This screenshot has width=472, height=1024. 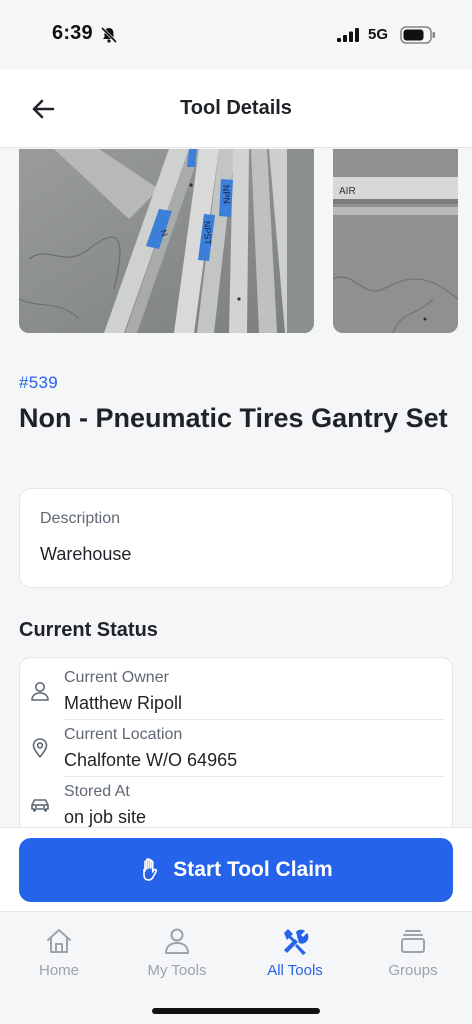 What do you see at coordinates (116, 677) in the screenshot?
I see `status-row-label: Current Owner` at bounding box center [116, 677].